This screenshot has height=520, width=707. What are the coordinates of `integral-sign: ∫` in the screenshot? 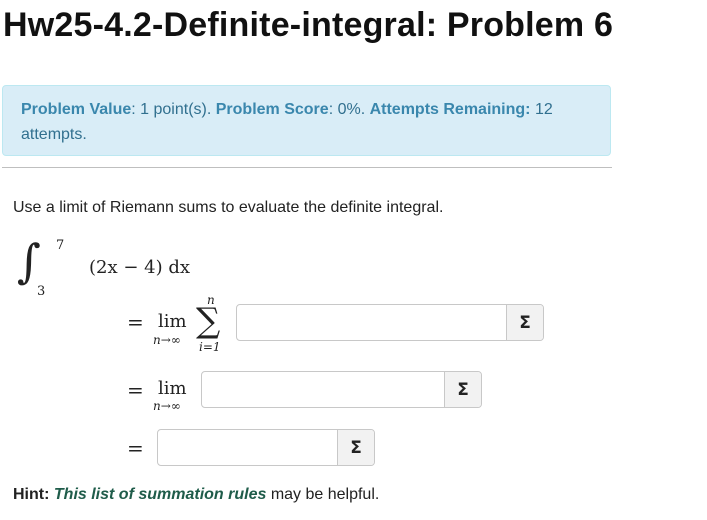 It's located at (29, 261).